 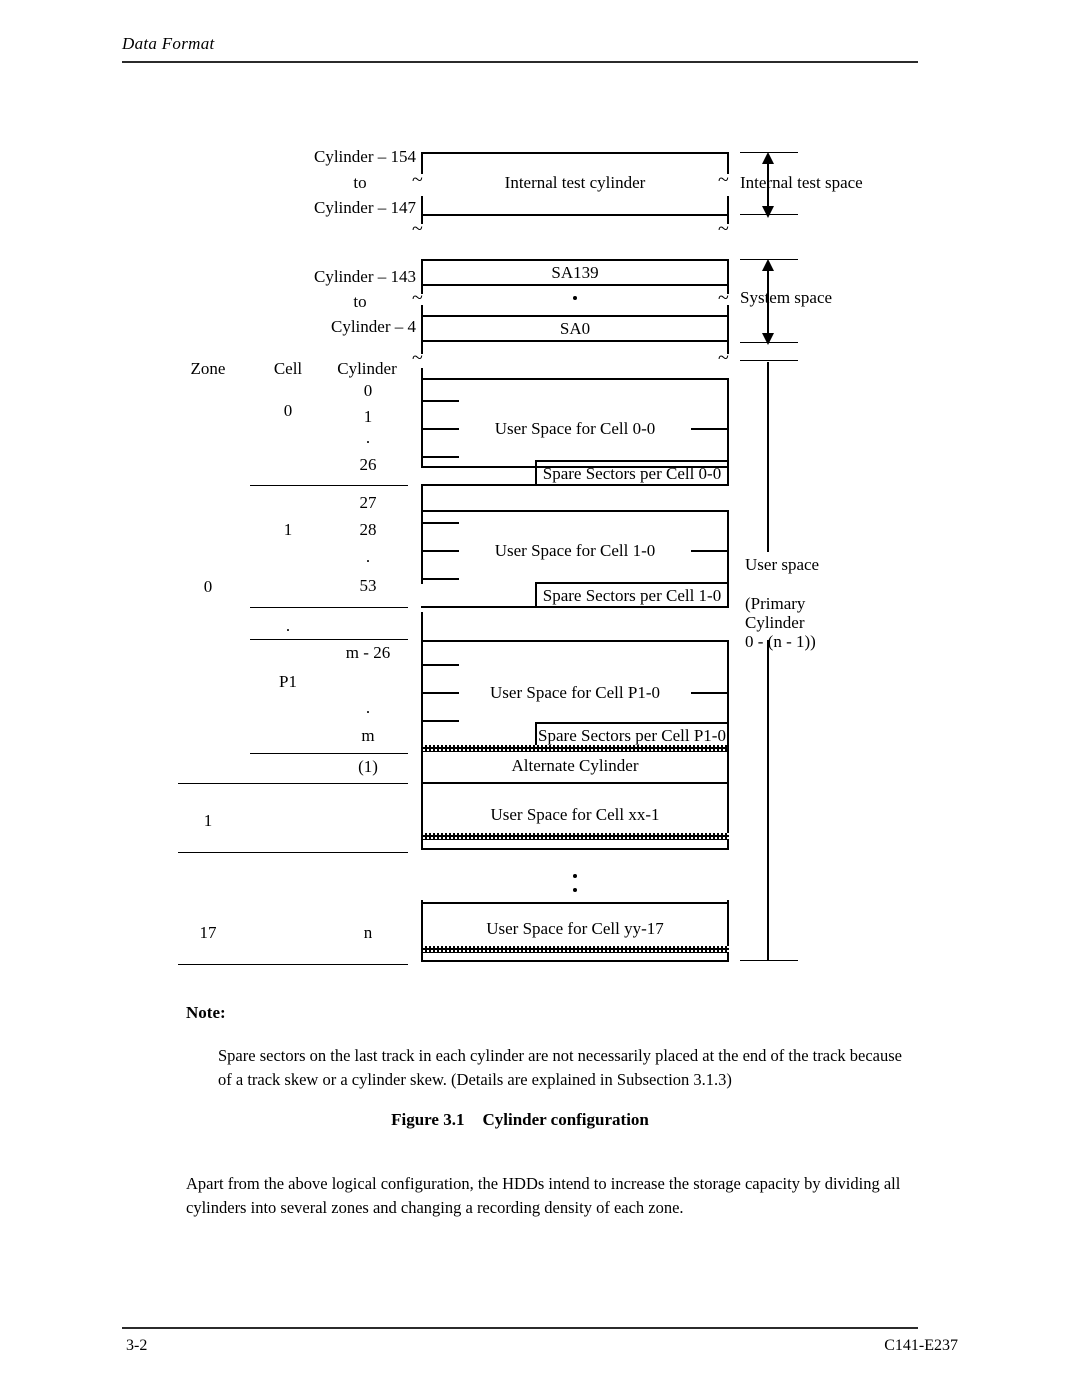 What do you see at coordinates (360, 182) in the screenshot?
I see `internal-test-cylinder-range-mid: to` at bounding box center [360, 182].